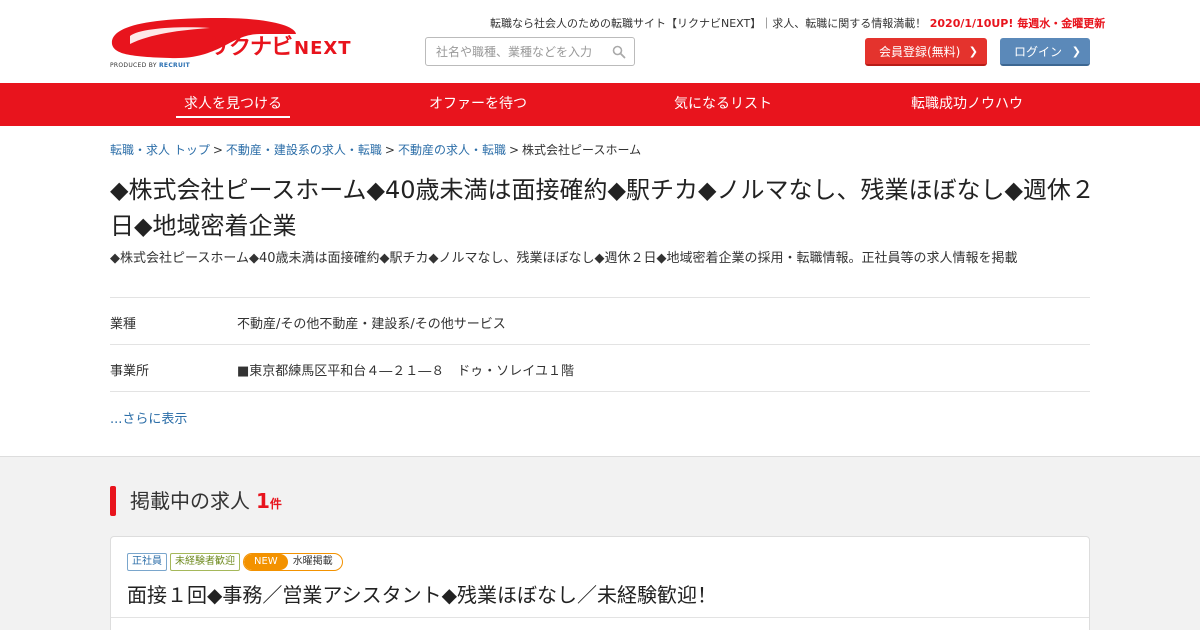 The width and height of the screenshot is (1200, 630). I want to click on breadcrumb-link-realestate-construction: 不動産・建設系の求人・転職, so click(304, 150).